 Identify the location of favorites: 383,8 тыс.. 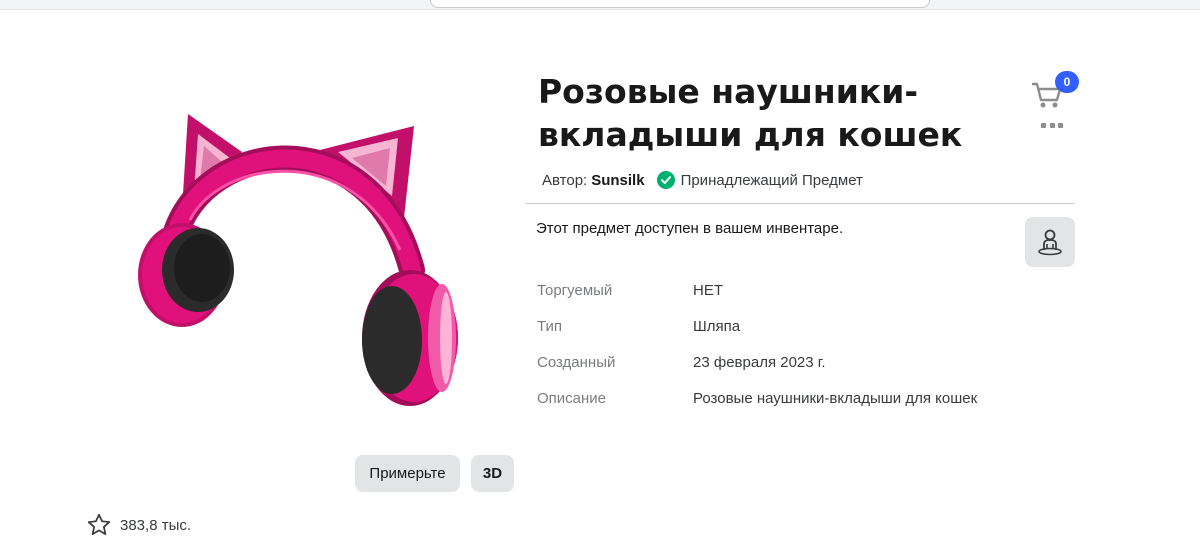
(138, 525).